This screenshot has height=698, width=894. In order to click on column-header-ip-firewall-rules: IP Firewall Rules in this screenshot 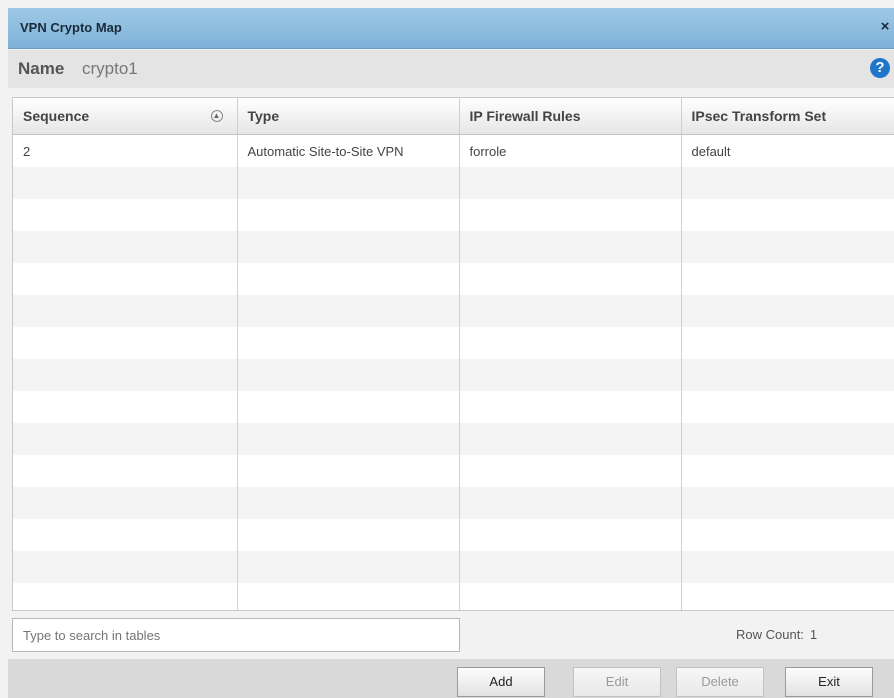, I will do `click(570, 116)`.